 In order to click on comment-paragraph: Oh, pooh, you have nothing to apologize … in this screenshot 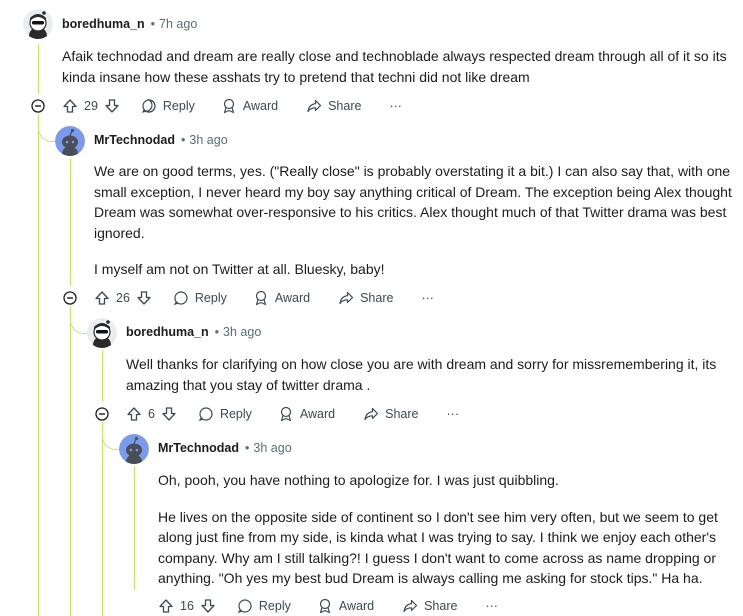, I will do `click(358, 480)`.